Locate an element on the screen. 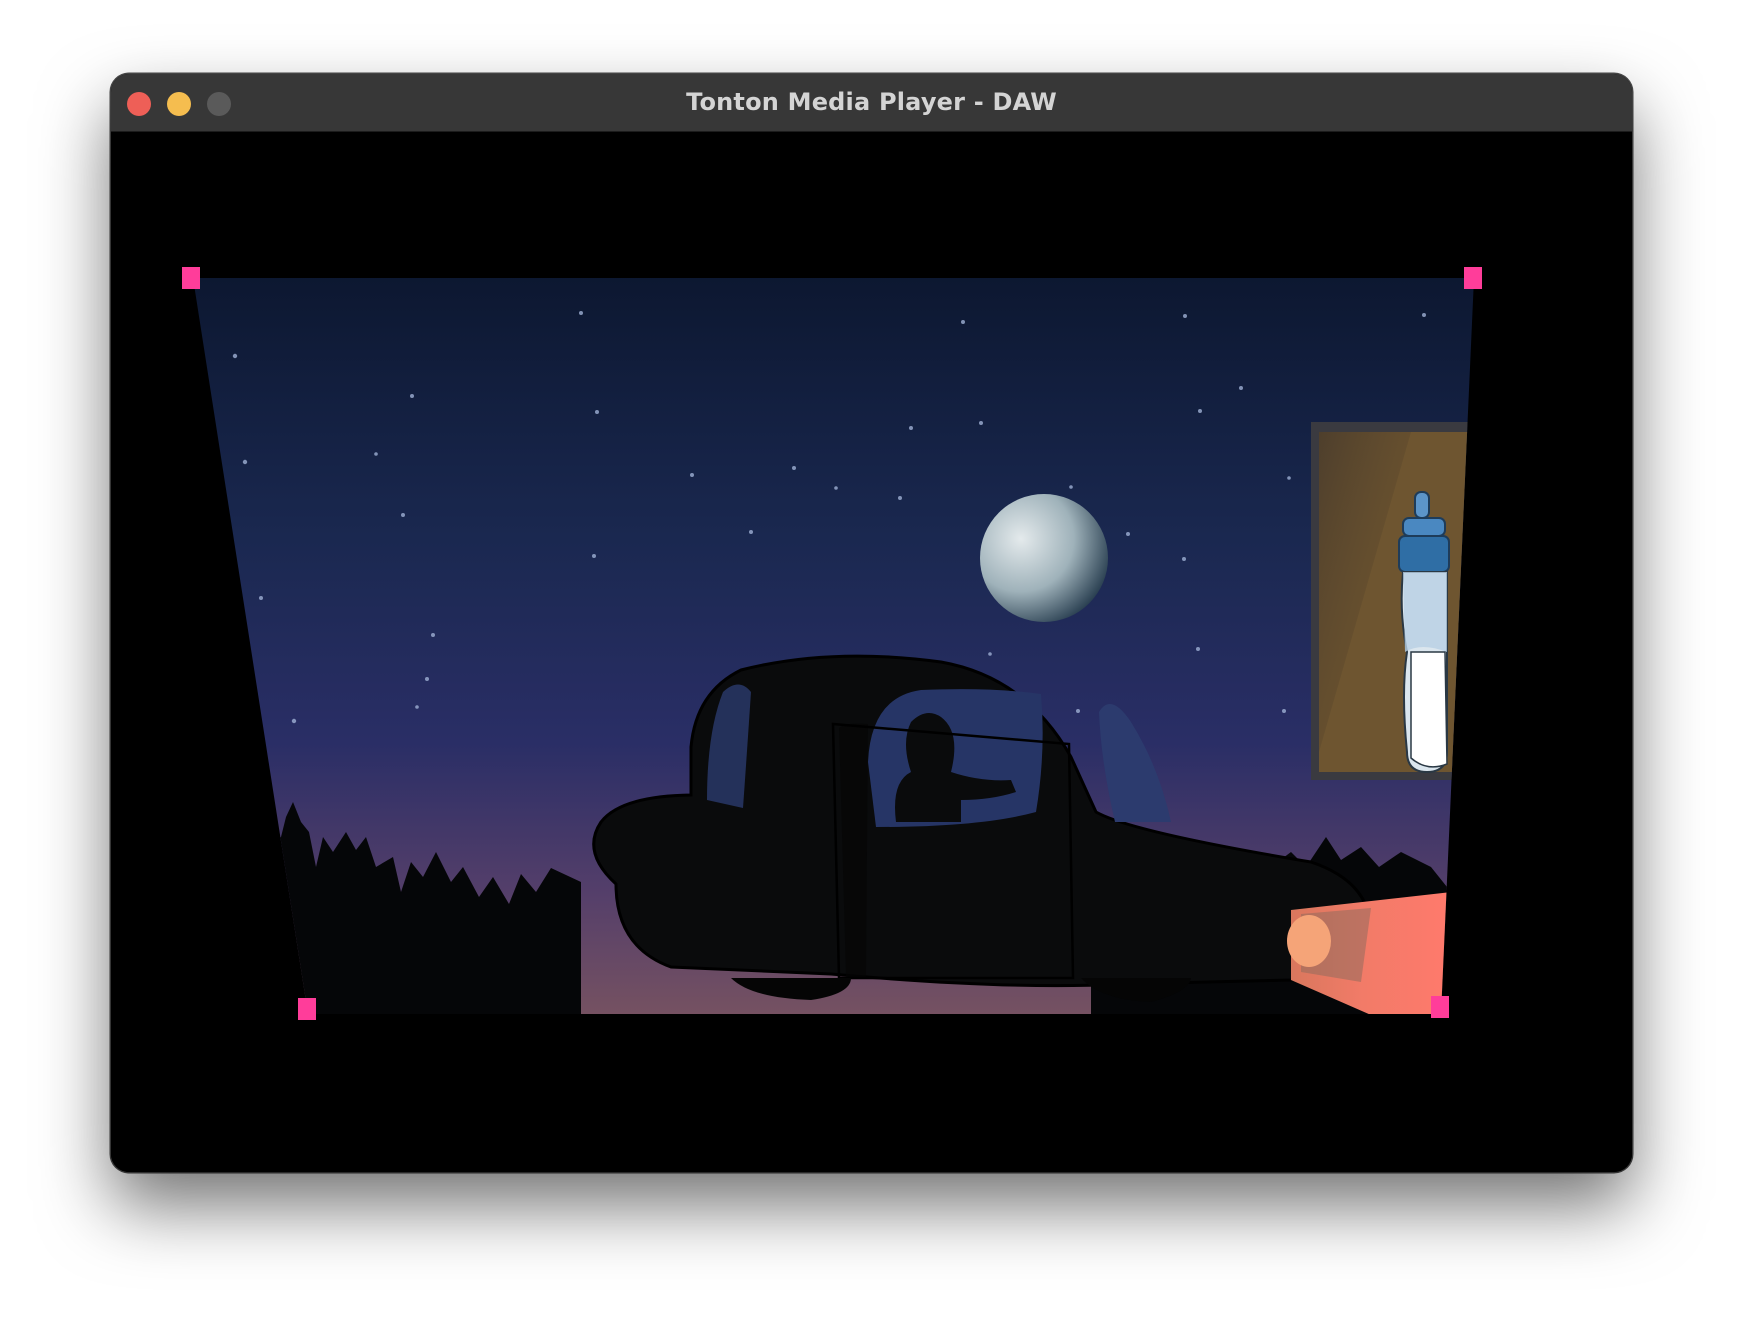 The width and height of the screenshot is (1744, 1320). warp-handle-bottom-right is located at coordinates (1440, 1007).